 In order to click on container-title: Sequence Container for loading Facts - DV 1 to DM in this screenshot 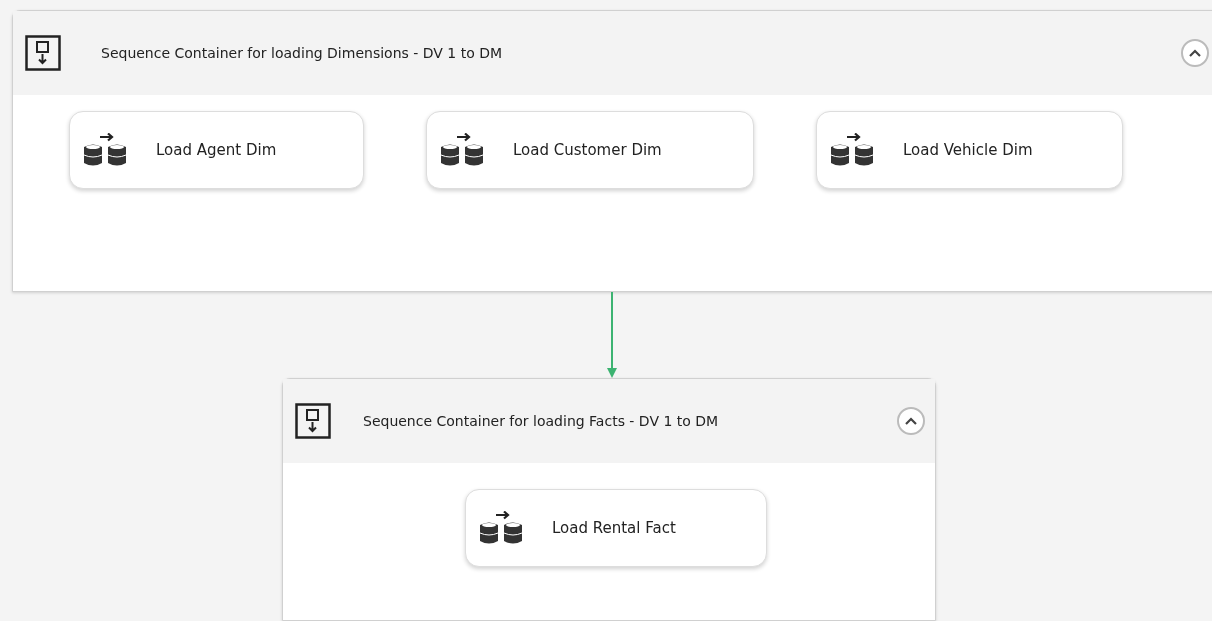, I will do `click(541, 421)`.